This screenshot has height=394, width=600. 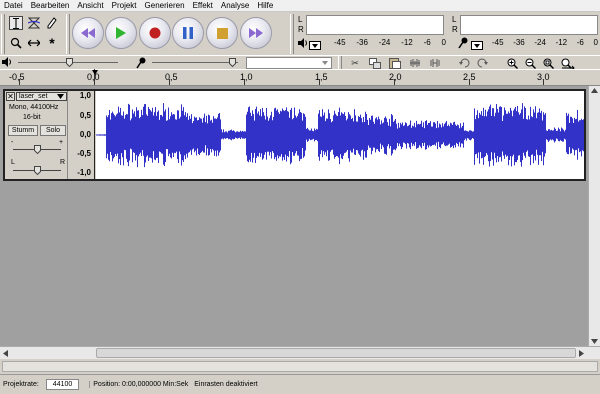 I want to click on pencil-icon, so click(x=52, y=23).